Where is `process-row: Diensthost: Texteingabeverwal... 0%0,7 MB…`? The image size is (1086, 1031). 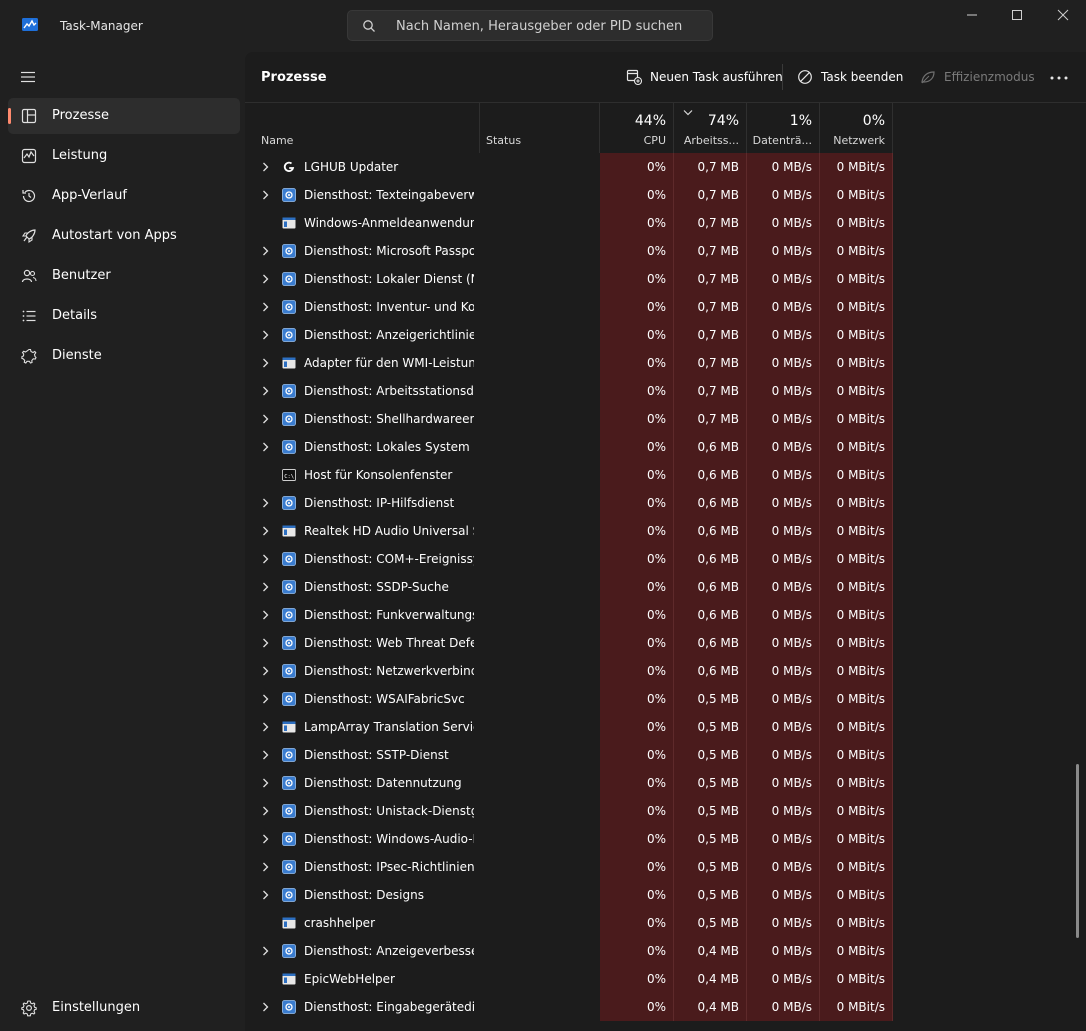
process-row: Diensthost: Texteingabeverwal... 0%0,7 MB… is located at coordinates (665, 195).